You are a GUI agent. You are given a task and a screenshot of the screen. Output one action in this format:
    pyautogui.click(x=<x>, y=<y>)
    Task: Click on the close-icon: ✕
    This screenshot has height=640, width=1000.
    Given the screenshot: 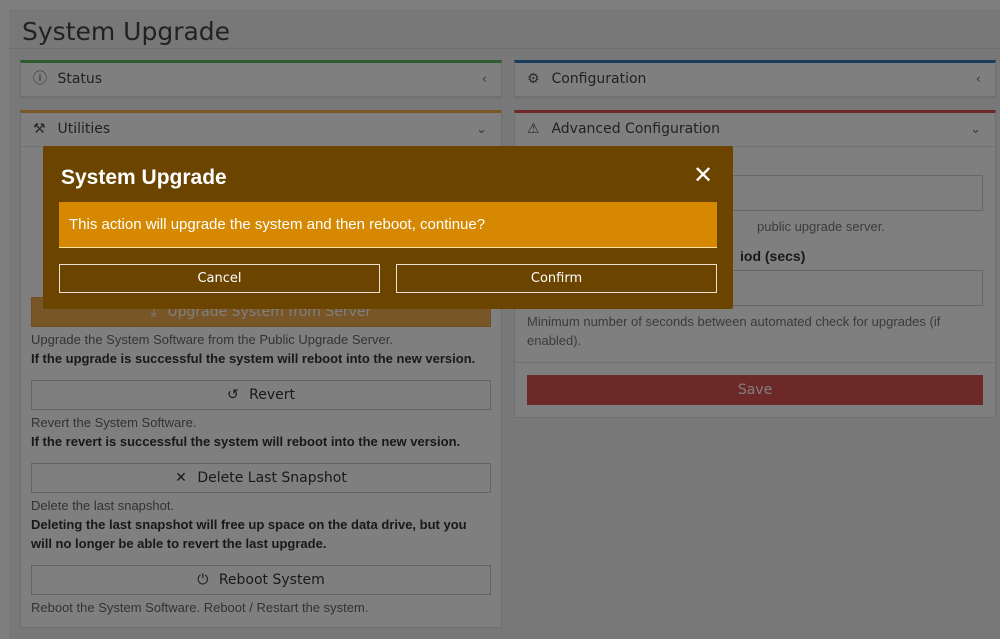 What is the action you would take?
    pyautogui.click(x=703, y=175)
    